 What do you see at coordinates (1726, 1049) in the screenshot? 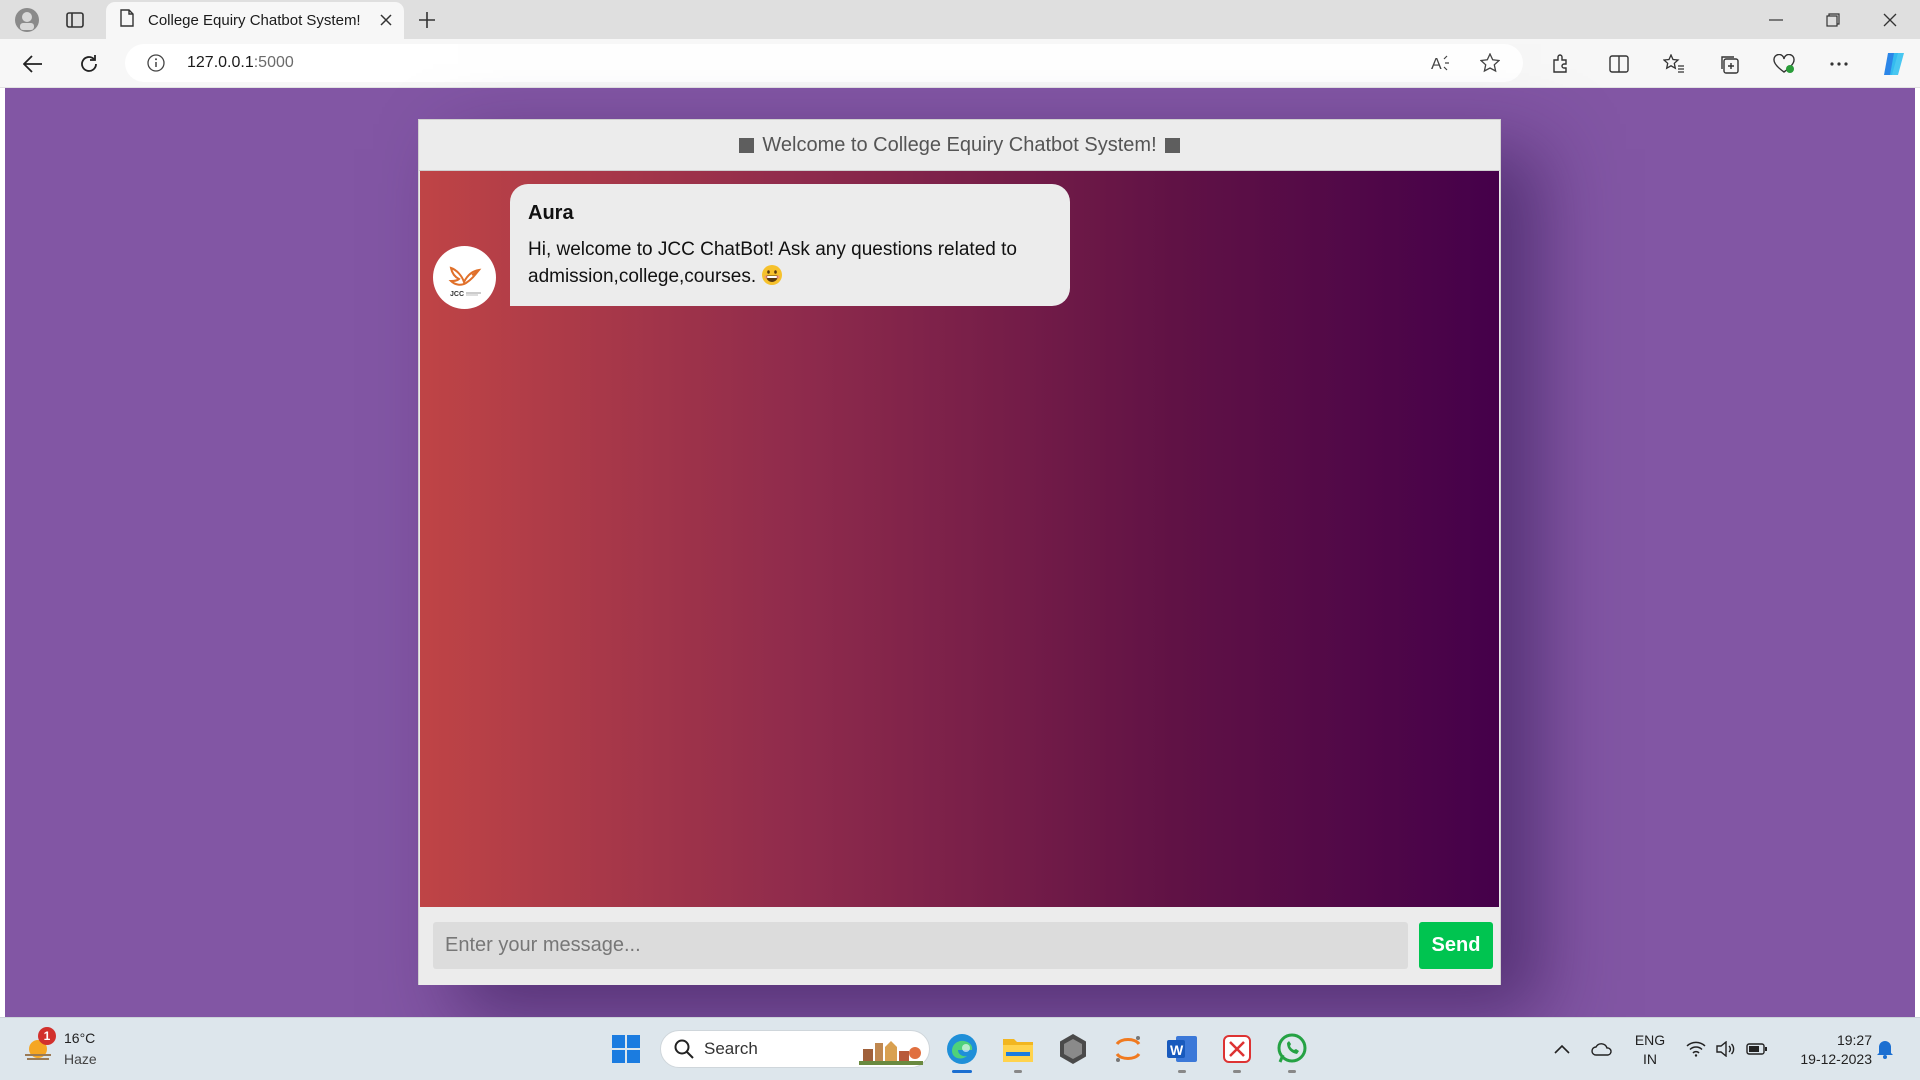
I see `volume-icon` at bounding box center [1726, 1049].